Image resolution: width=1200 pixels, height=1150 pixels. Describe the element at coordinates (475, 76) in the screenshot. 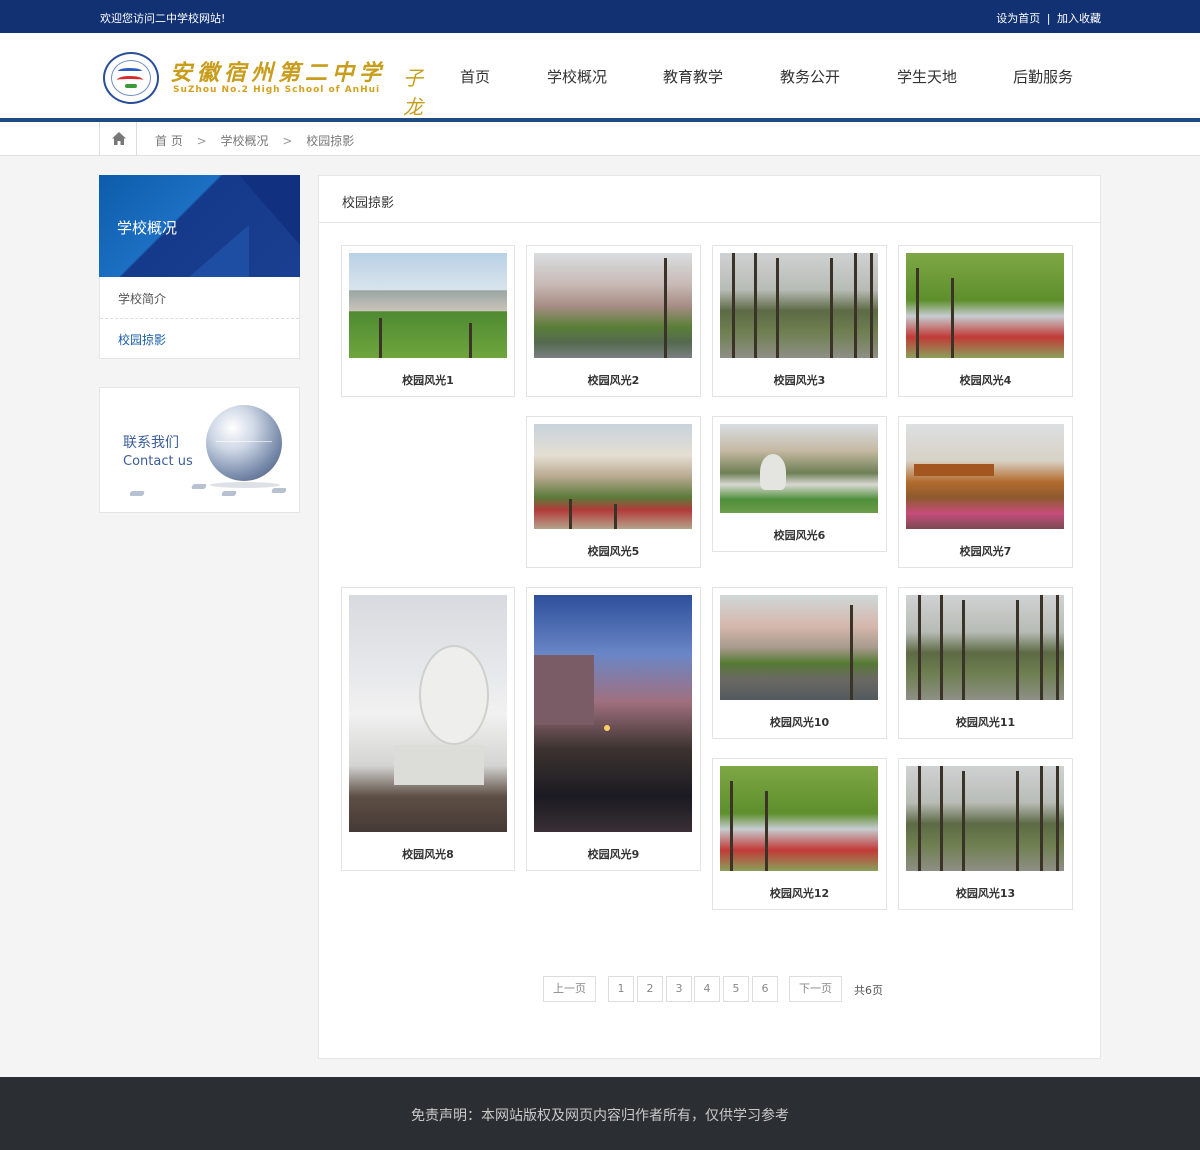

I see `nav-item-home: 首页` at that location.